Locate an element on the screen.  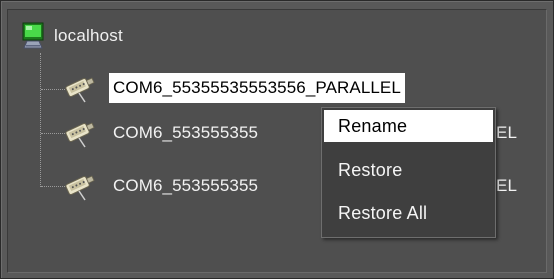
menu-item-restore: Restore is located at coordinates (408, 170).